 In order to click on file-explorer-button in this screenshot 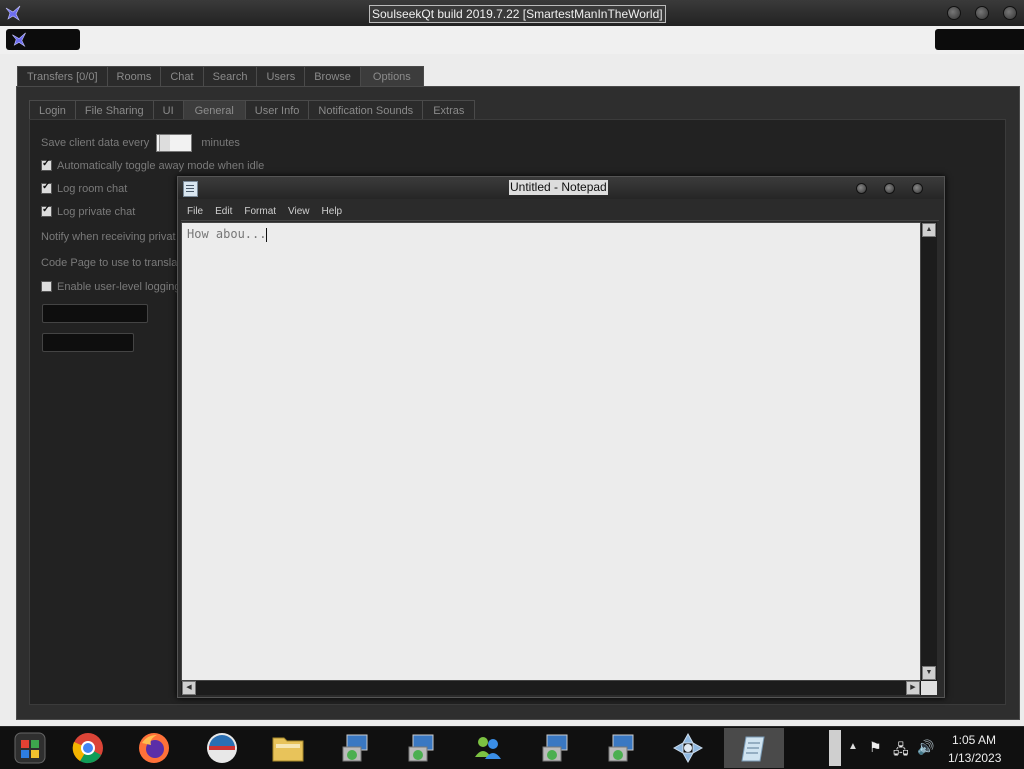, I will do `click(288, 748)`.